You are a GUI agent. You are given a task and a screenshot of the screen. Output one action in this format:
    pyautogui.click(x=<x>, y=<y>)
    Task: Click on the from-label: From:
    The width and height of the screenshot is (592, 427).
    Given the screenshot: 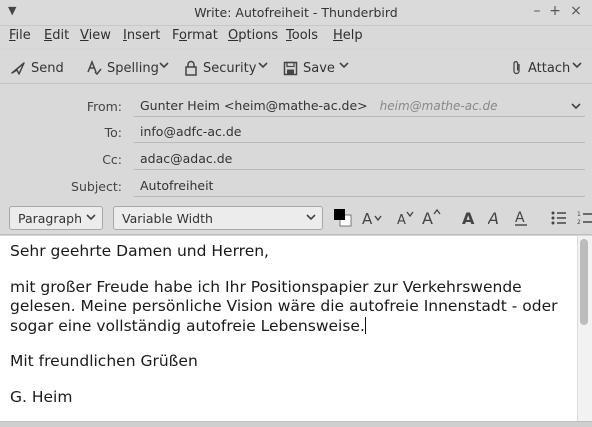 What is the action you would take?
    pyautogui.click(x=104, y=106)
    